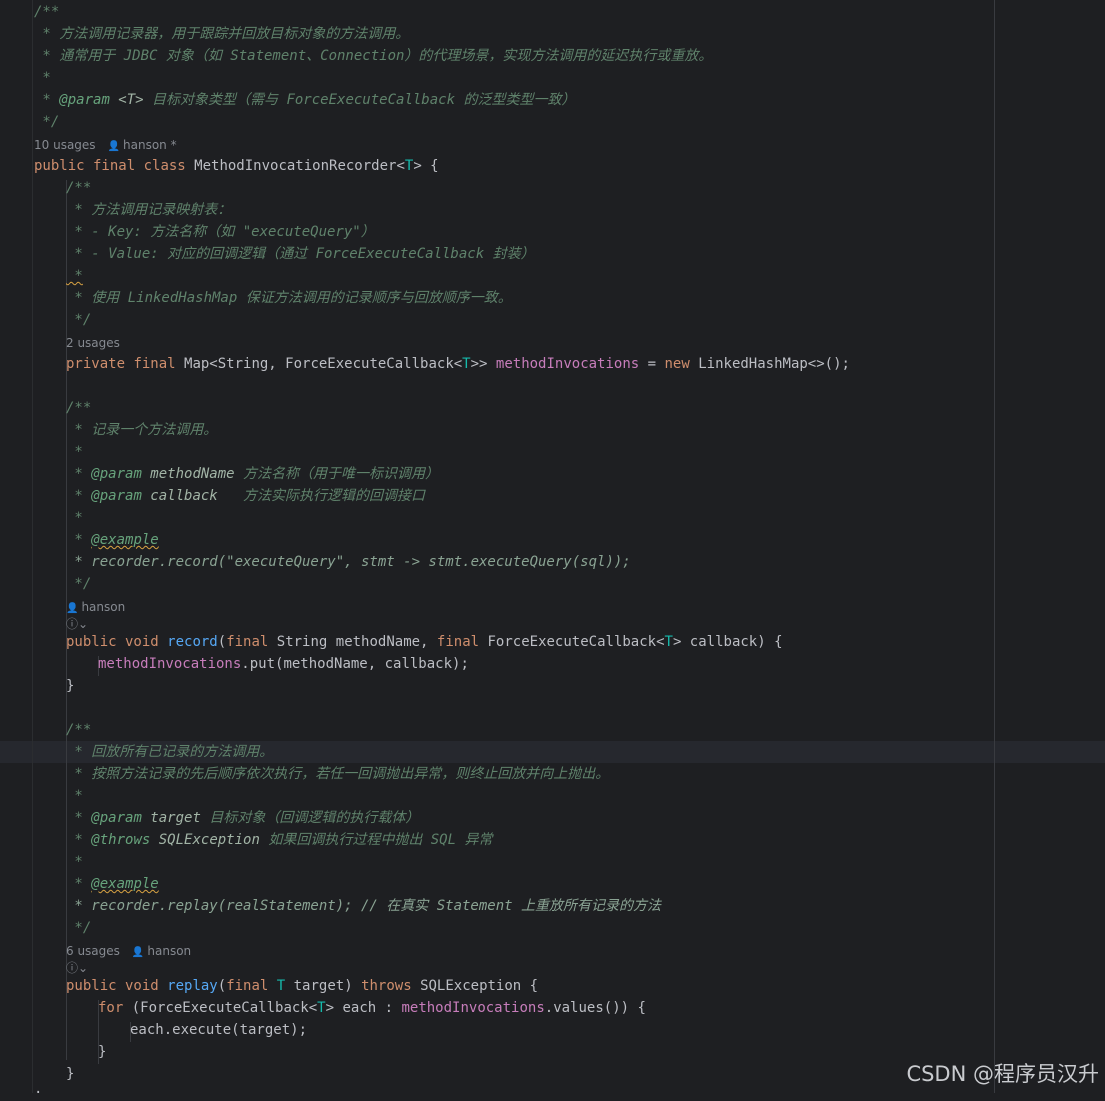 This screenshot has width=1105, height=1101. What do you see at coordinates (994, 546) in the screenshot?
I see `right-margin-guide` at bounding box center [994, 546].